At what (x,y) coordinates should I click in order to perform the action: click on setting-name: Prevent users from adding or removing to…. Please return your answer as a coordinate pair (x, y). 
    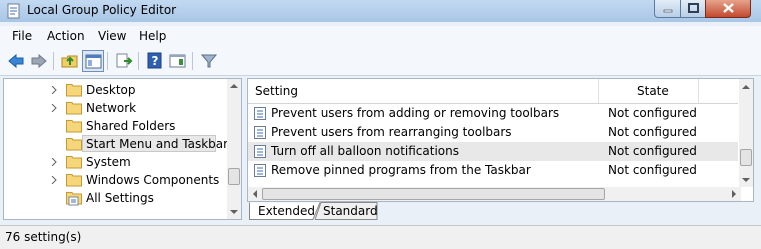
    Looking at the image, I should click on (415, 113).